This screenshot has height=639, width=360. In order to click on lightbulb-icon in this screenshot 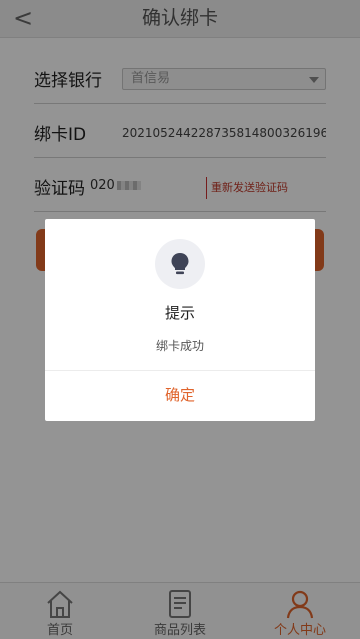, I will do `click(180, 264)`.